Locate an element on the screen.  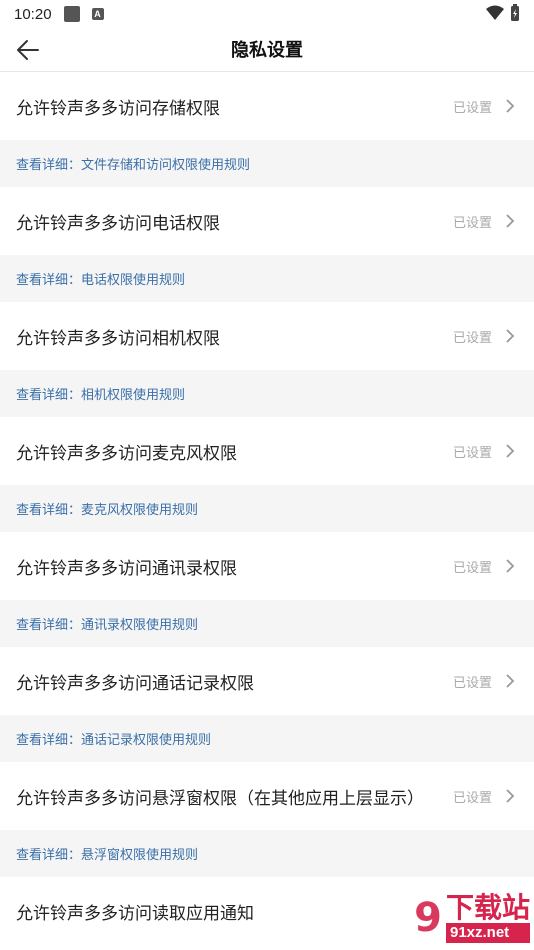
status-right is located at coordinates (503, 13).